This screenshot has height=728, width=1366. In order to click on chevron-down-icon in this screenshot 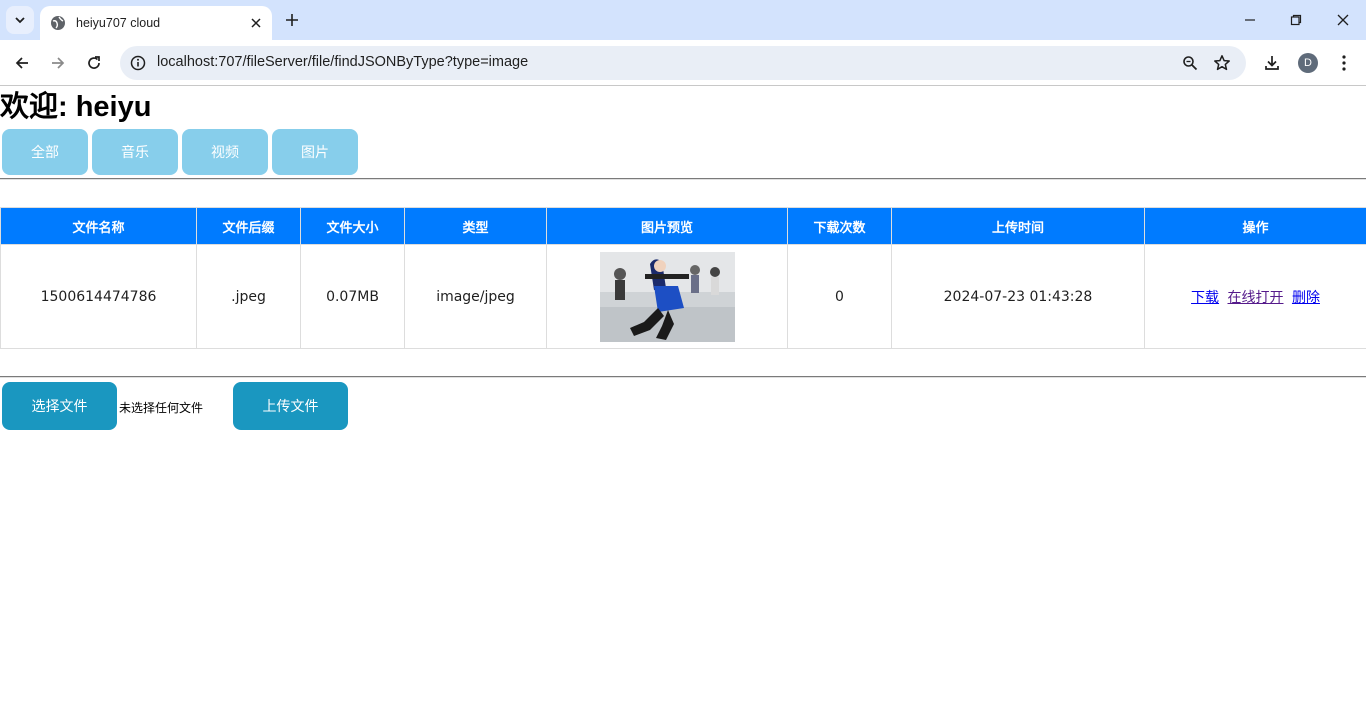, I will do `click(20, 20)`.